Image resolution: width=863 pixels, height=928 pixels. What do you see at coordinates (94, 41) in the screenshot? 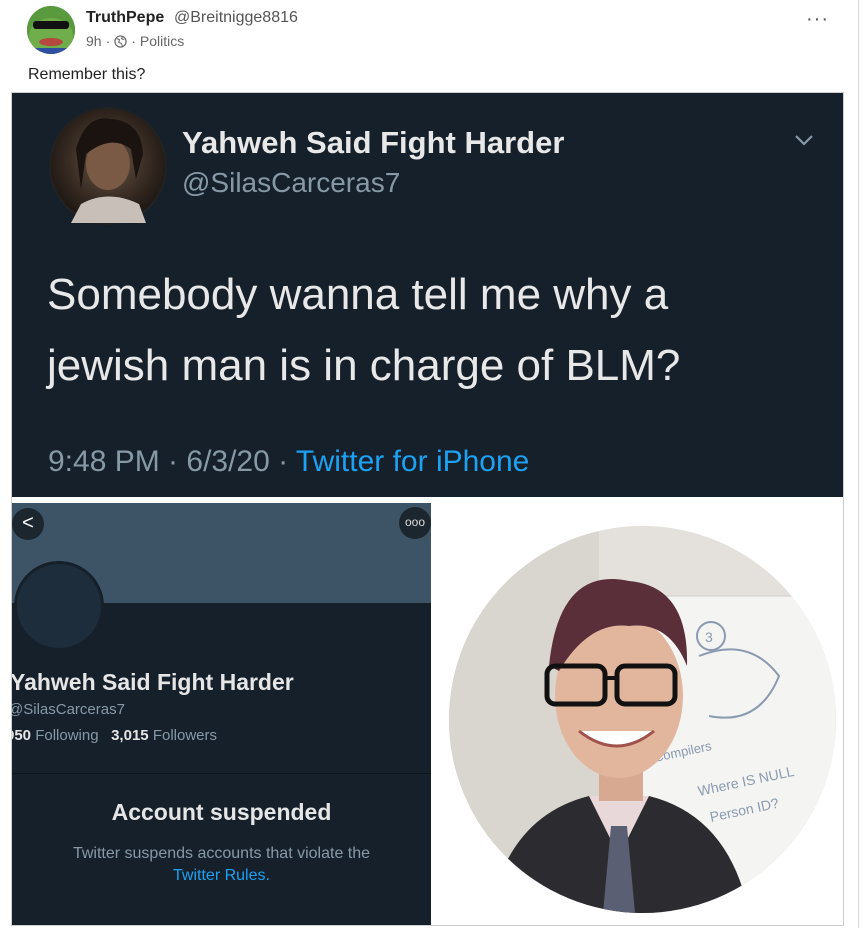
I see `post-time: 9h` at bounding box center [94, 41].